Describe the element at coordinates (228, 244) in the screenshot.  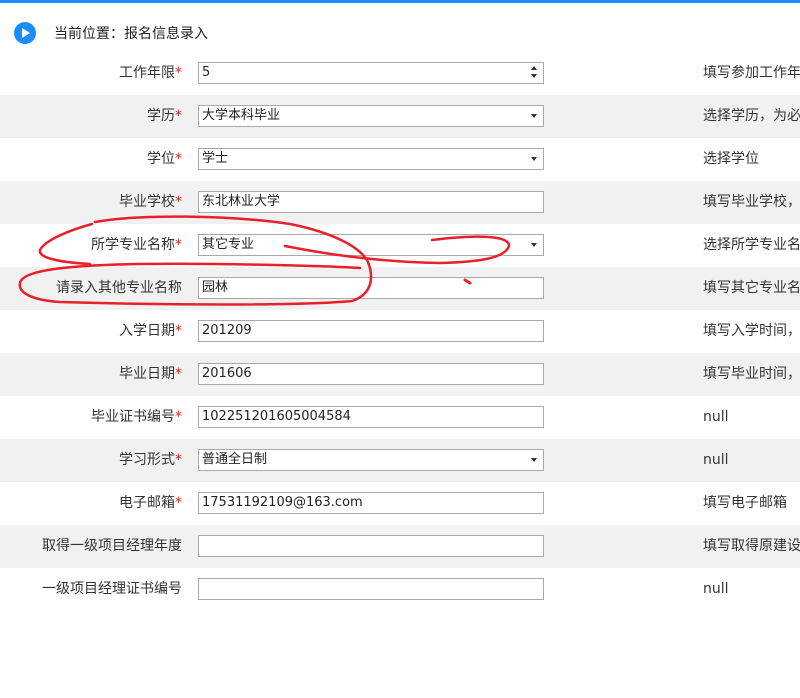
I see `field-value: 其它专业` at that location.